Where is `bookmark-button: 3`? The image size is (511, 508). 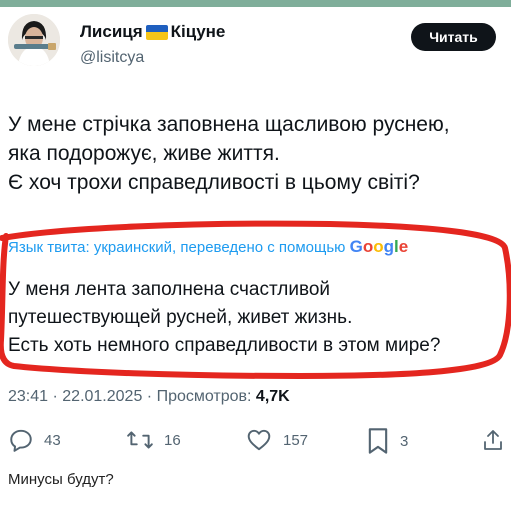
bookmark-button: 3 is located at coordinates (387, 441).